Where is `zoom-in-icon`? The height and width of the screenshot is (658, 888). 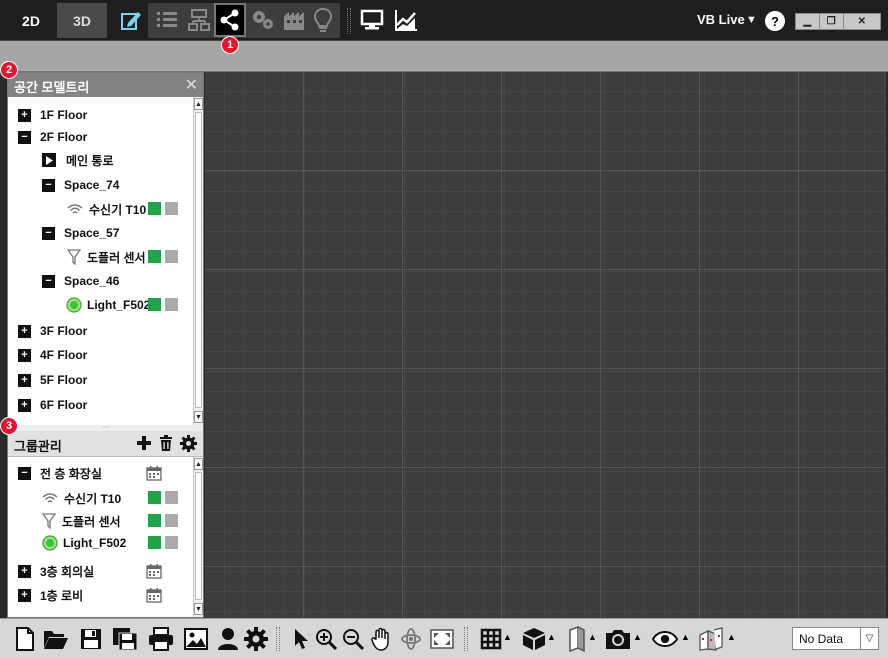
zoom-in-icon is located at coordinates (326, 639).